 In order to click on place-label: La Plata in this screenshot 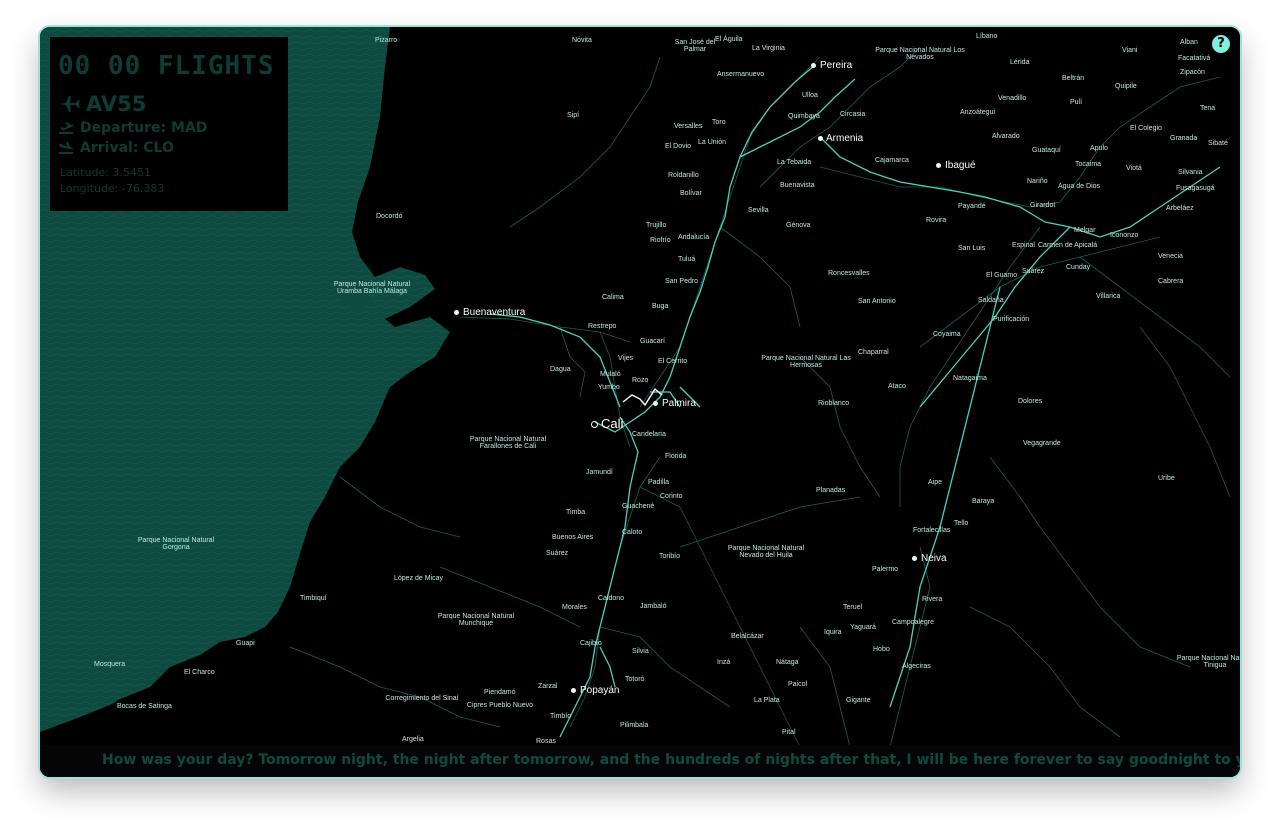, I will do `click(767, 700)`.